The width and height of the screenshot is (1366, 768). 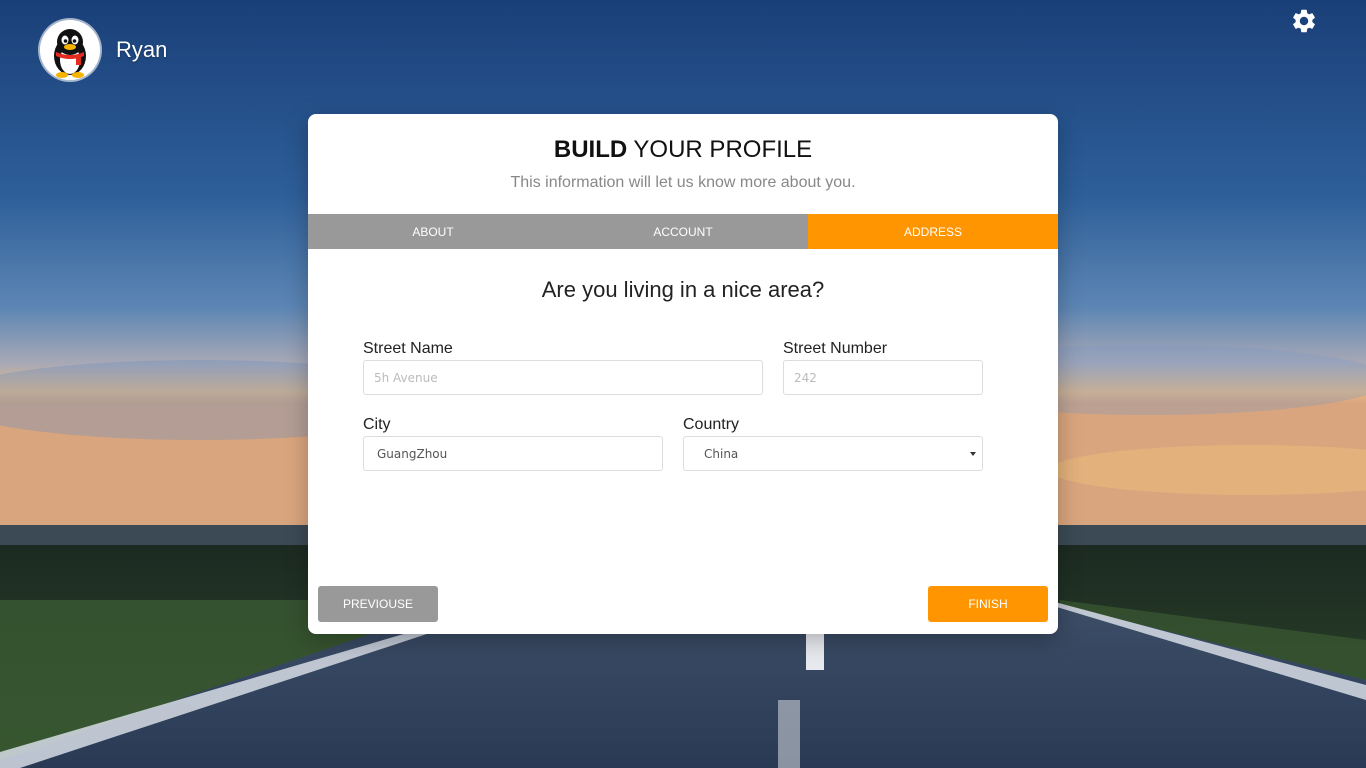 I want to click on street-name-input, so click(x=563, y=377).